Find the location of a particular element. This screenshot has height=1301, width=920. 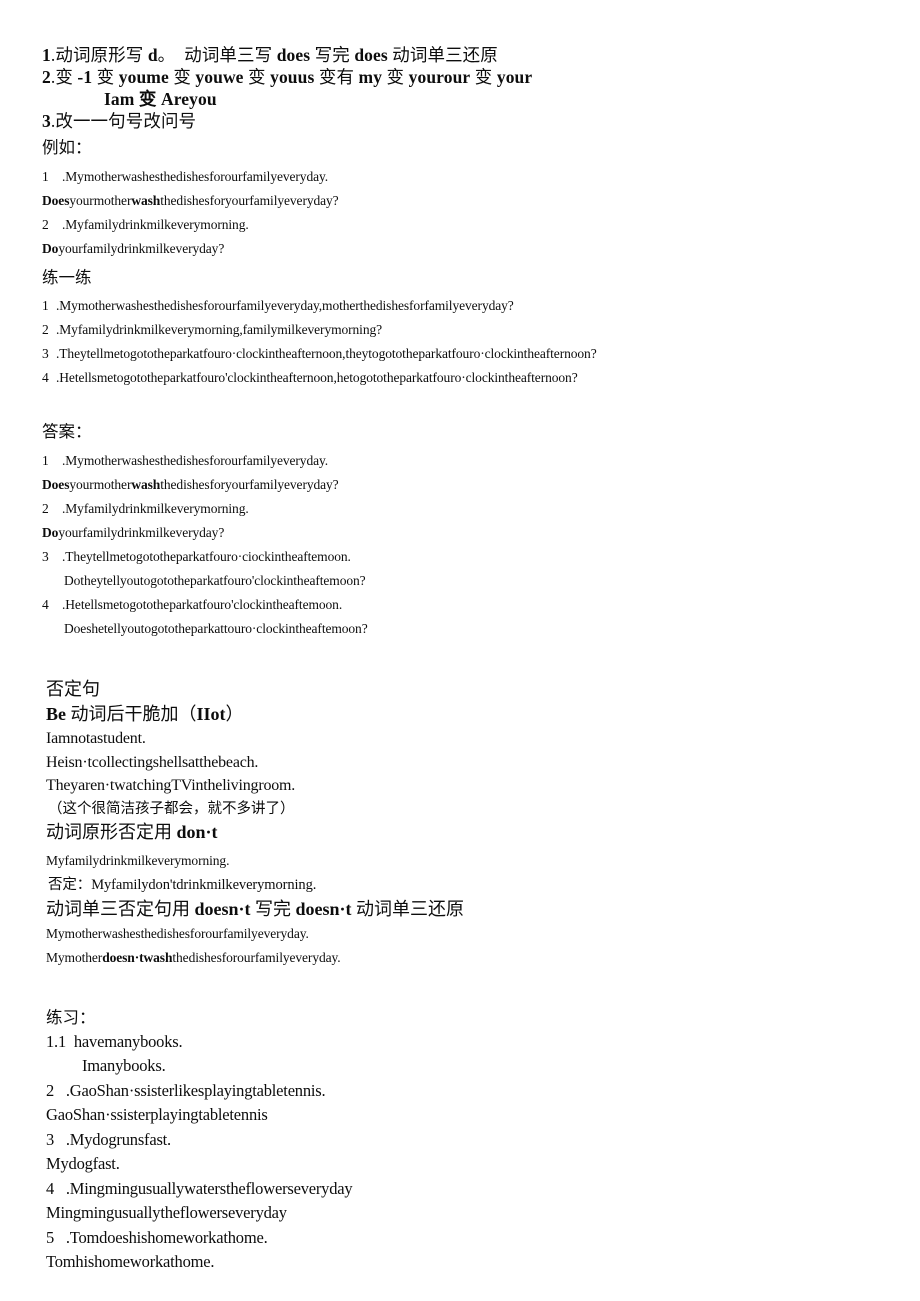

negative-be-bold: Be is located at coordinates (56, 714).